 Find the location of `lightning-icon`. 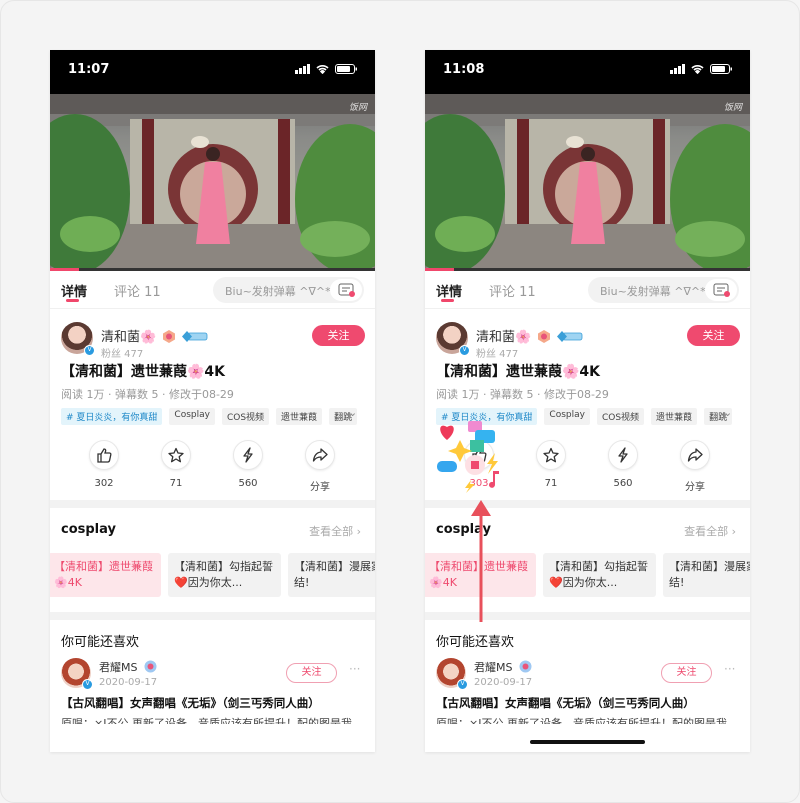

lightning-icon is located at coordinates (623, 455).